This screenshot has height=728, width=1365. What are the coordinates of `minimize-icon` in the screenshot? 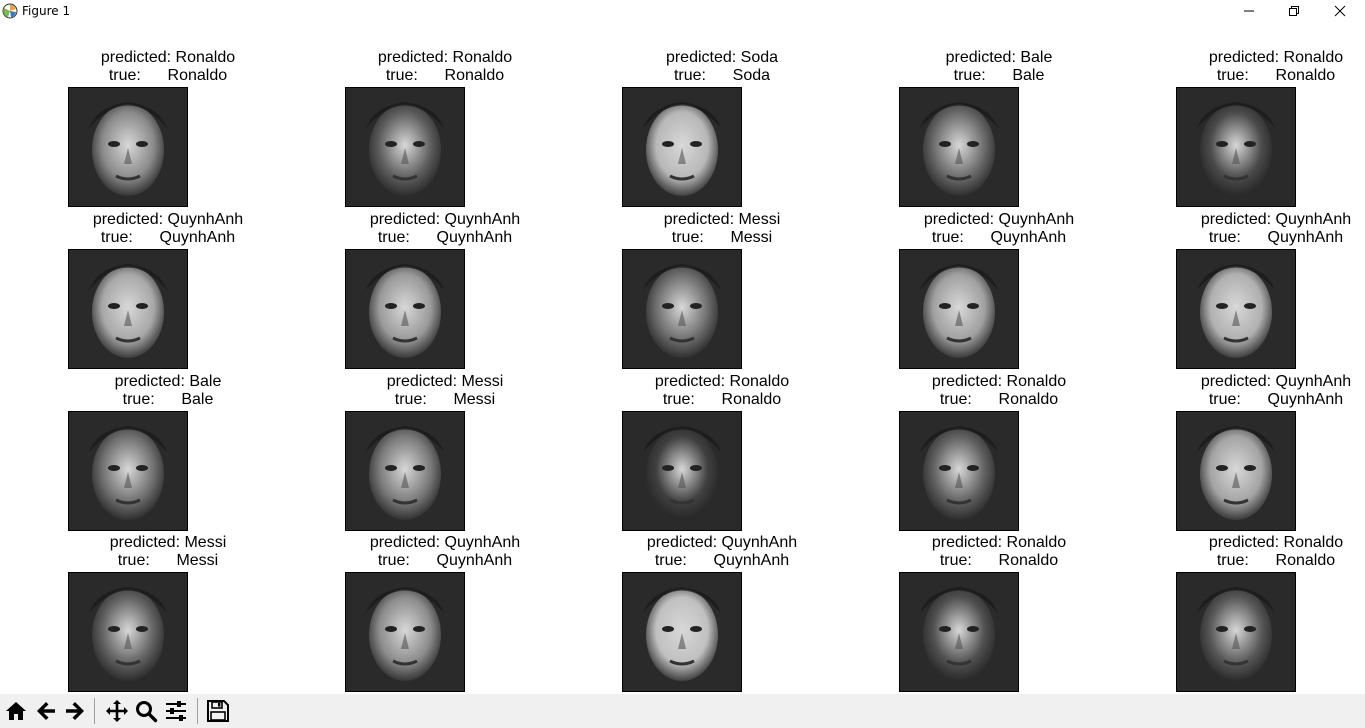 It's located at (1249, 11).